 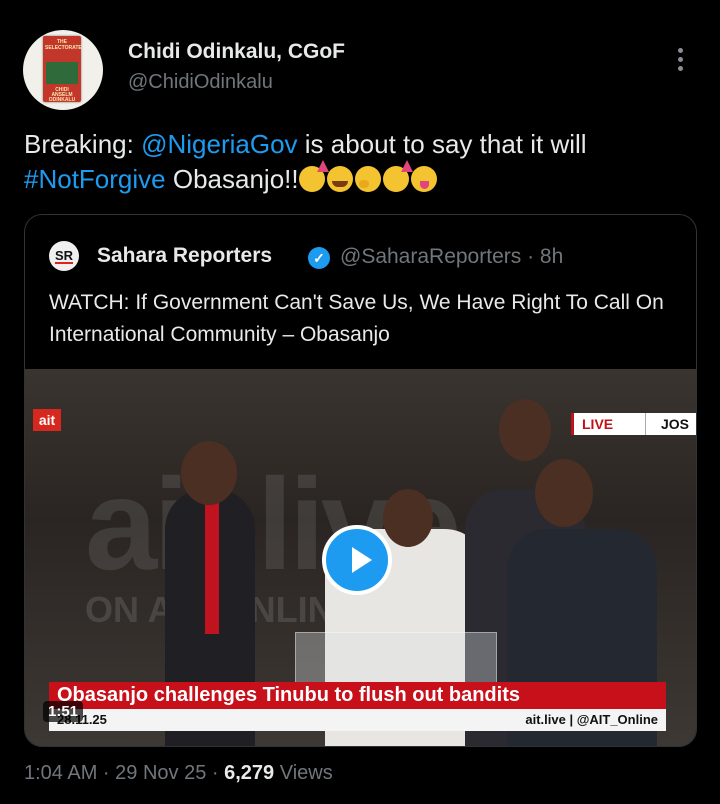 What do you see at coordinates (209, 473) in the screenshot?
I see `person-left-head` at bounding box center [209, 473].